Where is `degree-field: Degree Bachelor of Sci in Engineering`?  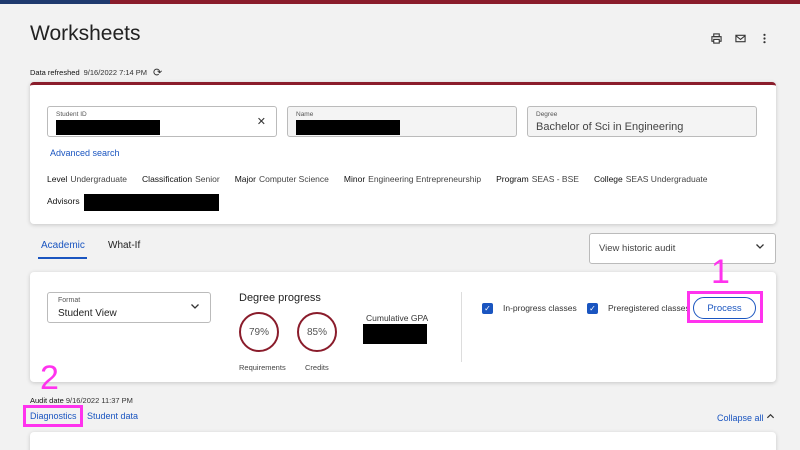
degree-field: Degree Bachelor of Sci in Engineering is located at coordinates (642, 121).